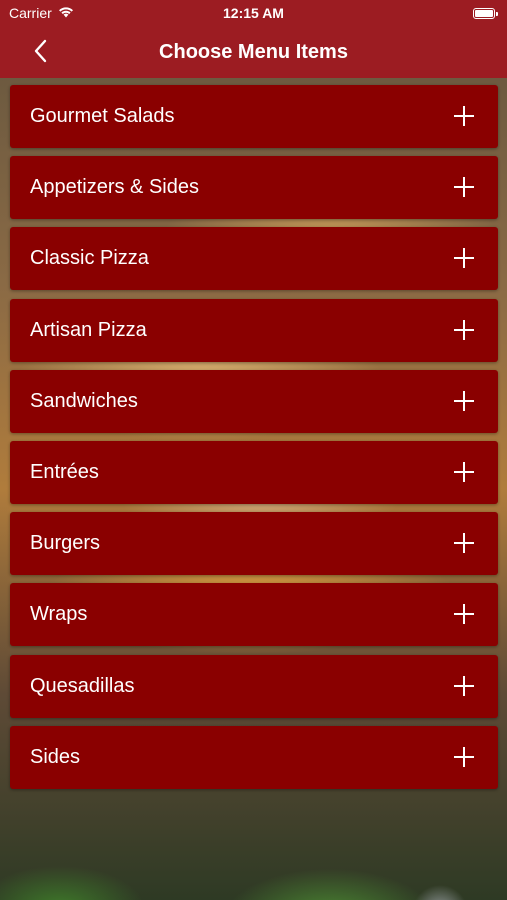 This screenshot has width=507, height=900. What do you see at coordinates (64, 471) in the screenshot?
I see `menu-category-label: Entrées` at bounding box center [64, 471].